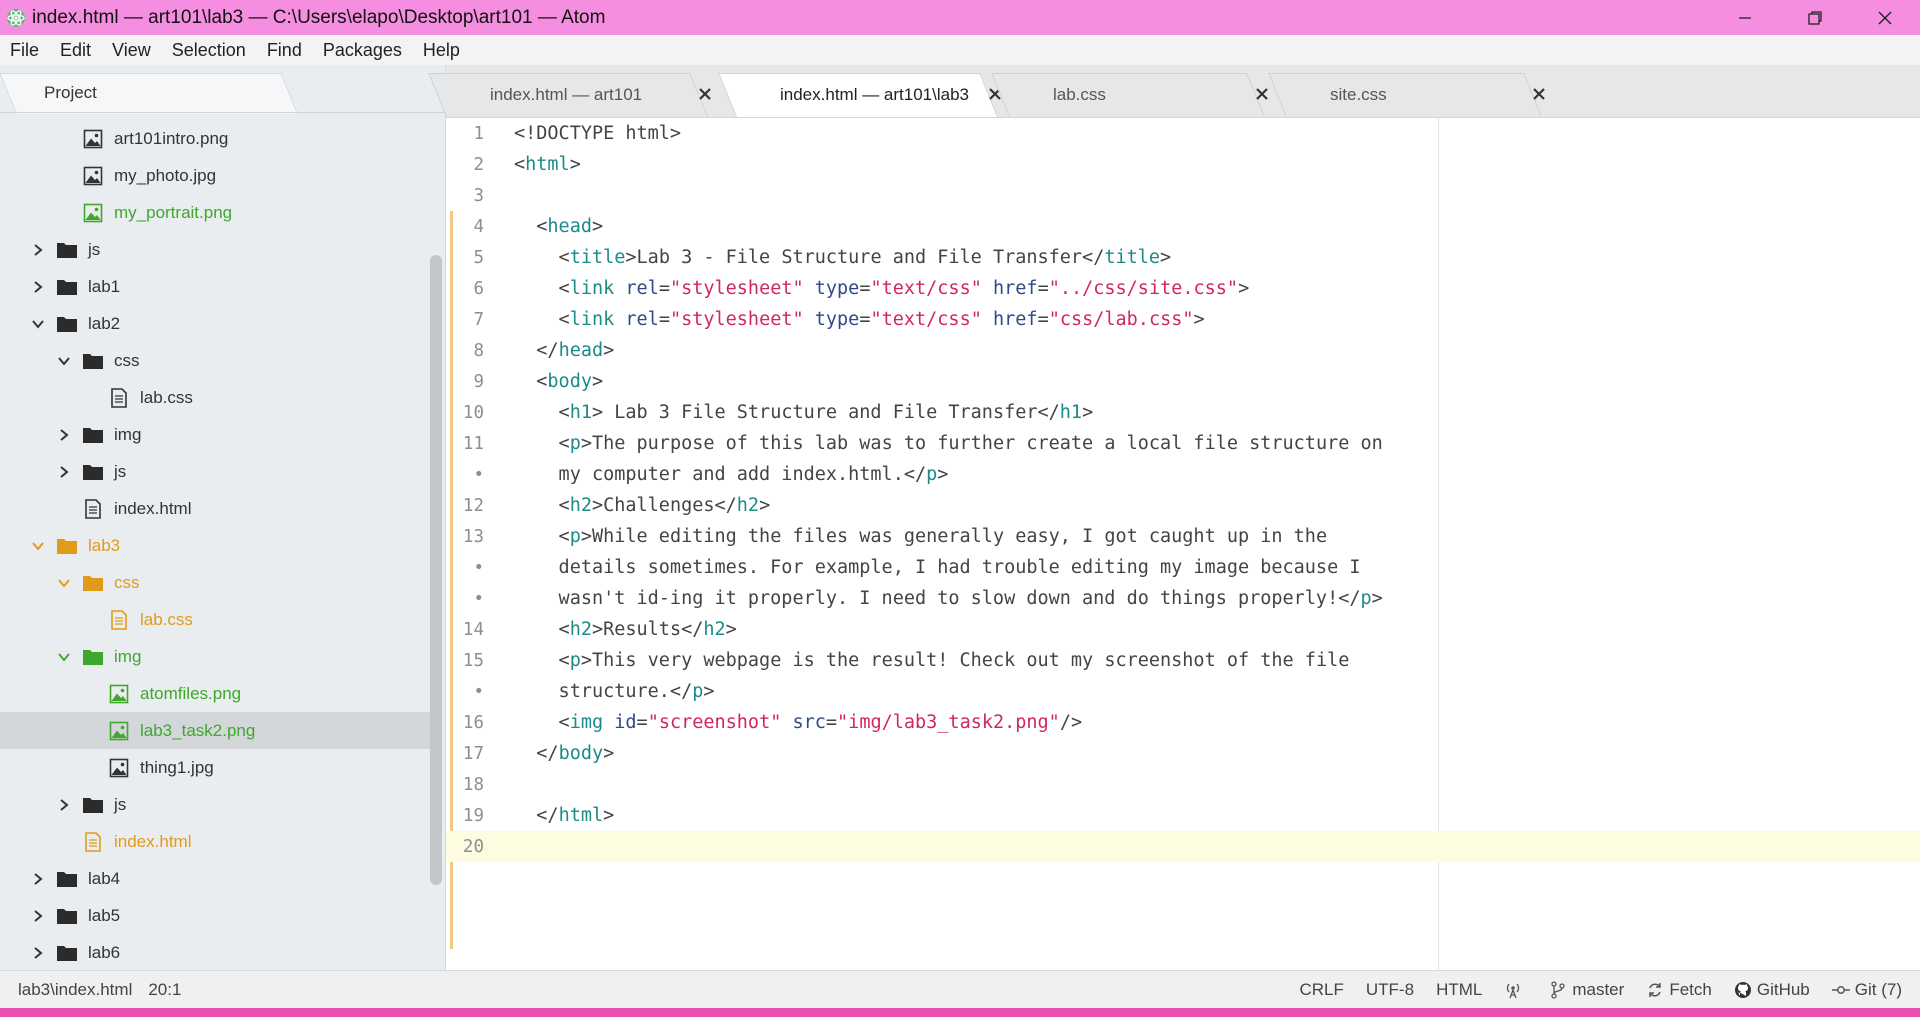 This screenshot has height=1017, width=1920. What do you see at coordinates (1183, 381) in the screenshot?
I see `code-line: 9 <body>` at bounding box center [1183, 381].